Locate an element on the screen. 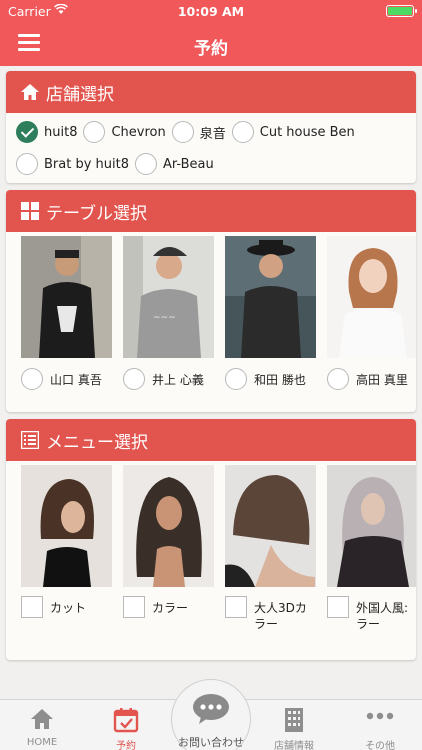 Image resolution: width=422 pixels, height=750 pixels. menu-card: カット is located at coordinates (66, 548).